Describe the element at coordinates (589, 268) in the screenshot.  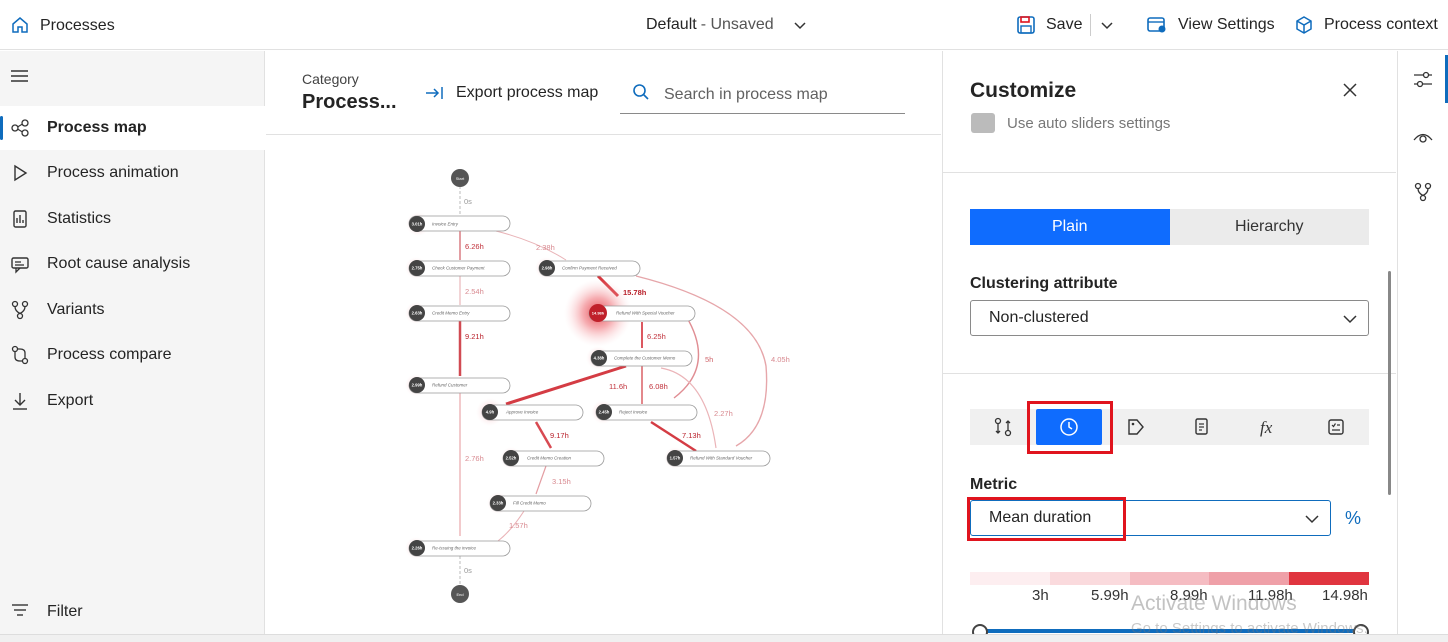
I see `activity-node: 2.98h Confirm Payment Received` at that location.